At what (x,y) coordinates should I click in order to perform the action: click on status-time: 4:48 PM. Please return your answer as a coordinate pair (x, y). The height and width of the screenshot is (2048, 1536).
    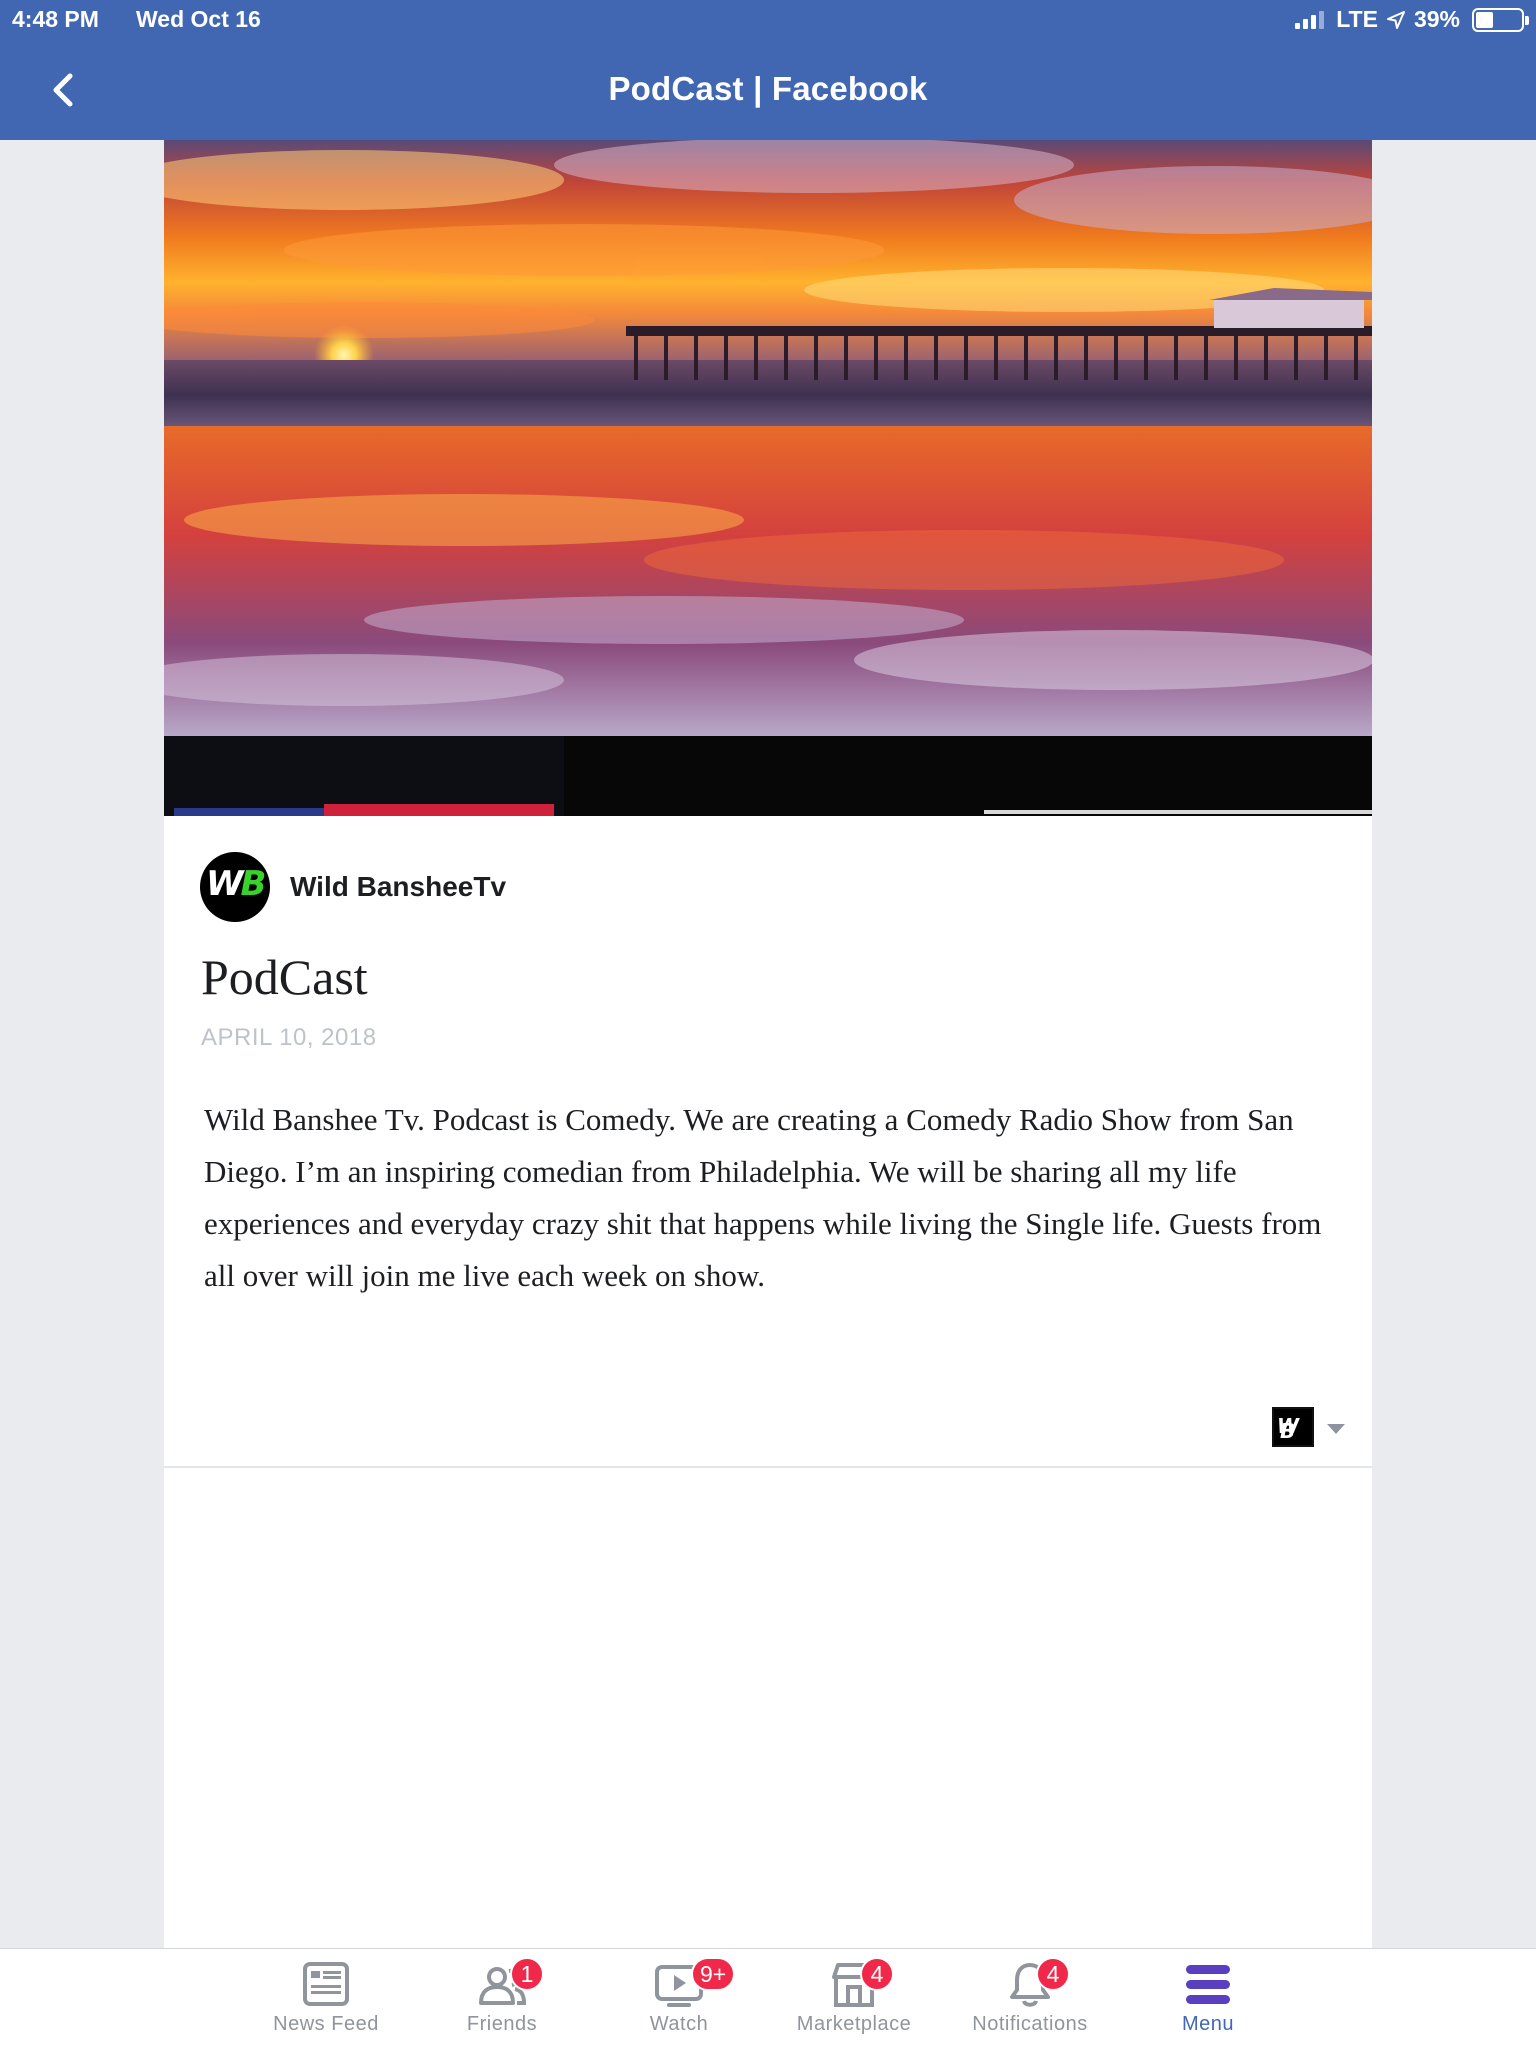
    Looking at the image, I should click on (55, 19).